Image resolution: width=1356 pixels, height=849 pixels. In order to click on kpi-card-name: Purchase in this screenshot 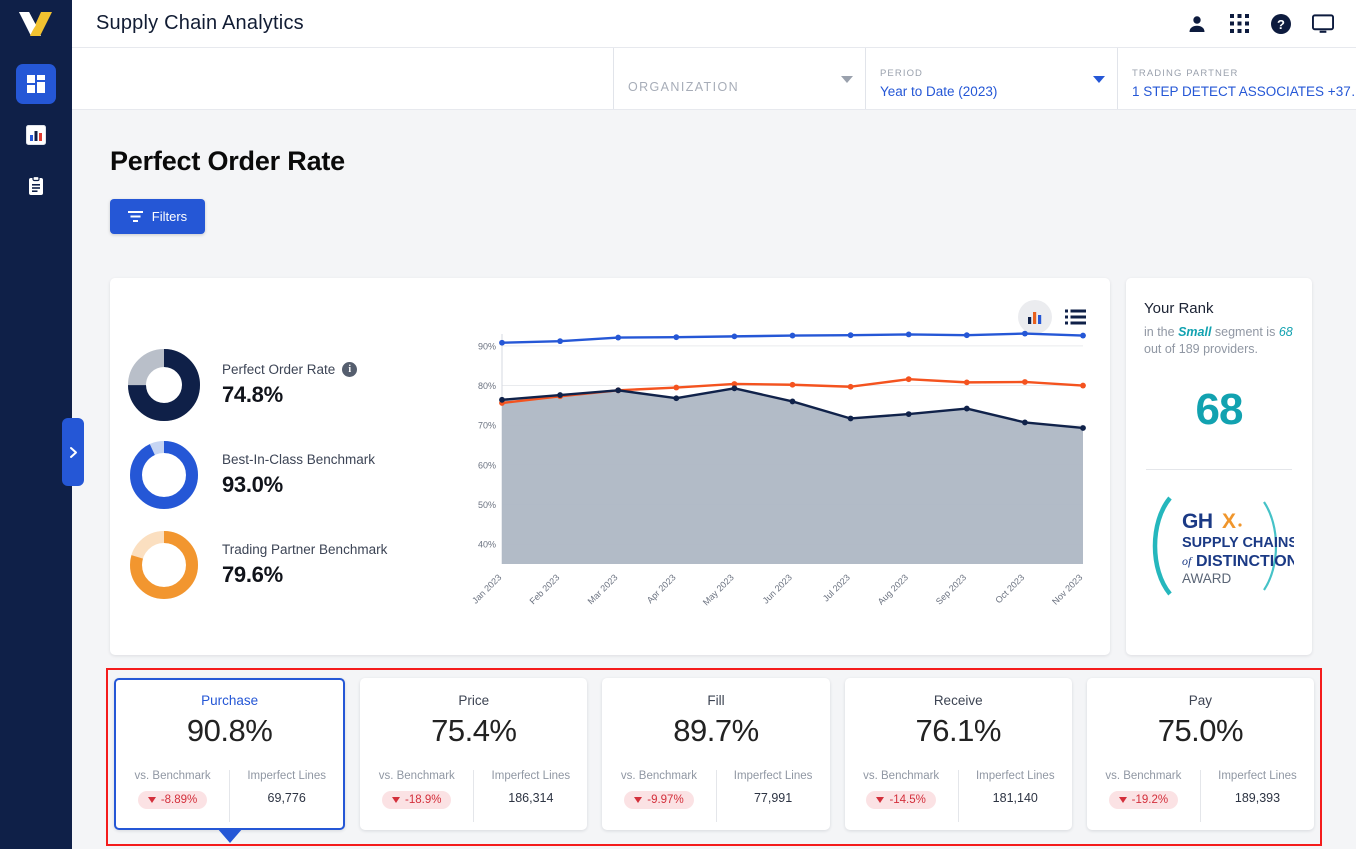, I will do `click(230, 700)`.